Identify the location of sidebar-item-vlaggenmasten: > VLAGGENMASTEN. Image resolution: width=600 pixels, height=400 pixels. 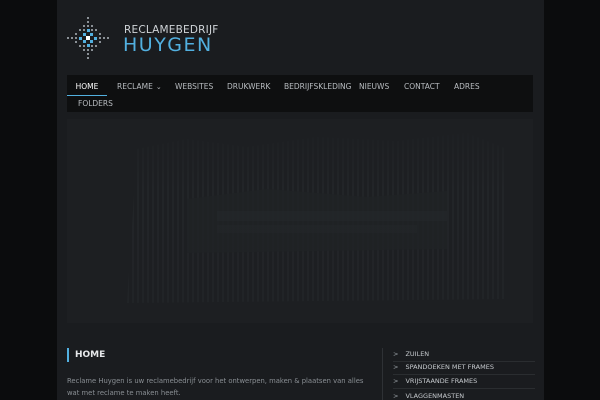
(464, 395).